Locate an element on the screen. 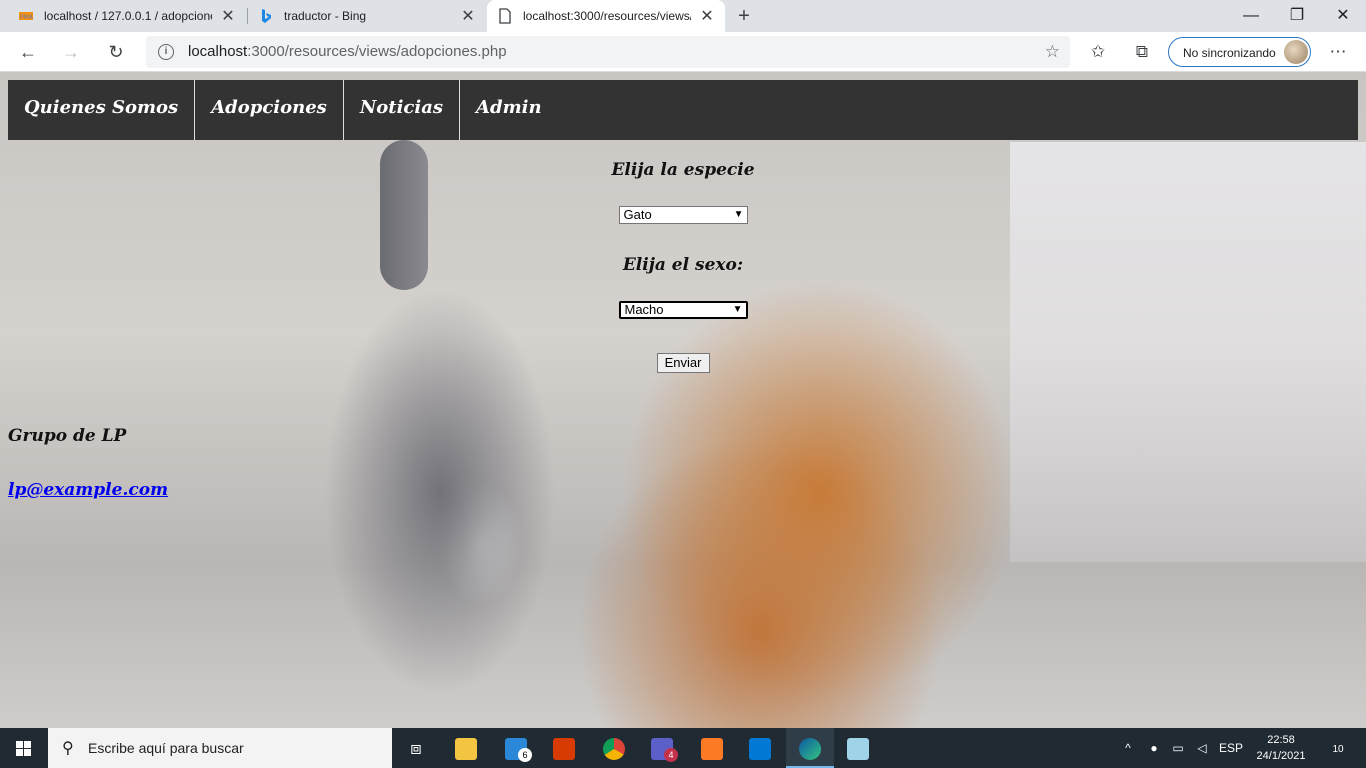 The height and width of the screenshot is (768, 1366). tab-title: localhost / 127.0.0.1 / adopcione is located at coordinates (128, 16).